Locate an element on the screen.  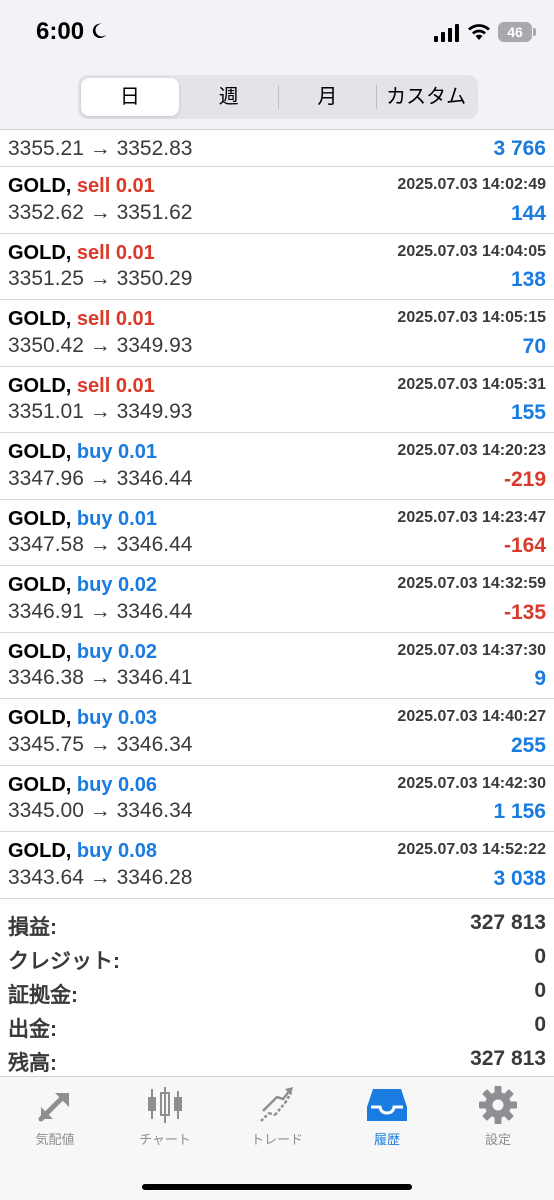
deal-side: buy 0.03 is located at coordinates (116, 718).